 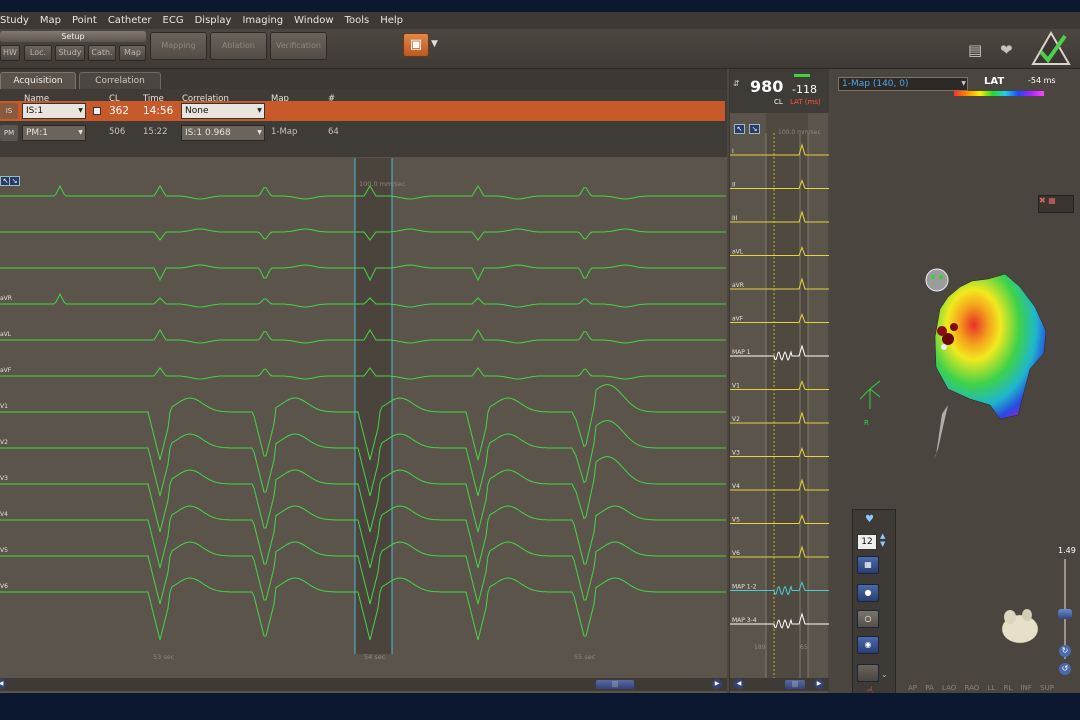 What do you see at coordinates (869, 519) in the screenshot?
I see `heart-menu-icon: ♥` at bounding box center [869, 519].